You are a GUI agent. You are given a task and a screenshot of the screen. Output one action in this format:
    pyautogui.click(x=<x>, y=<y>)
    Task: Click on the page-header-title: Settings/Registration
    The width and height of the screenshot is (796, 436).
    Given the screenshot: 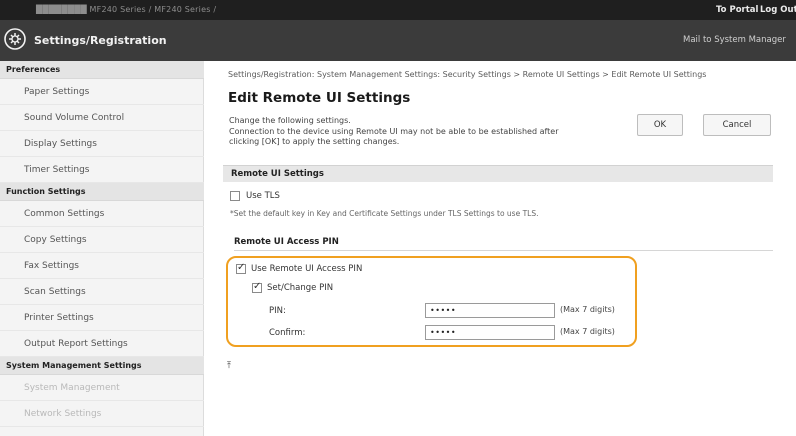 What is the action you would take?
    pyautogui.click(x=100, y=40)
    